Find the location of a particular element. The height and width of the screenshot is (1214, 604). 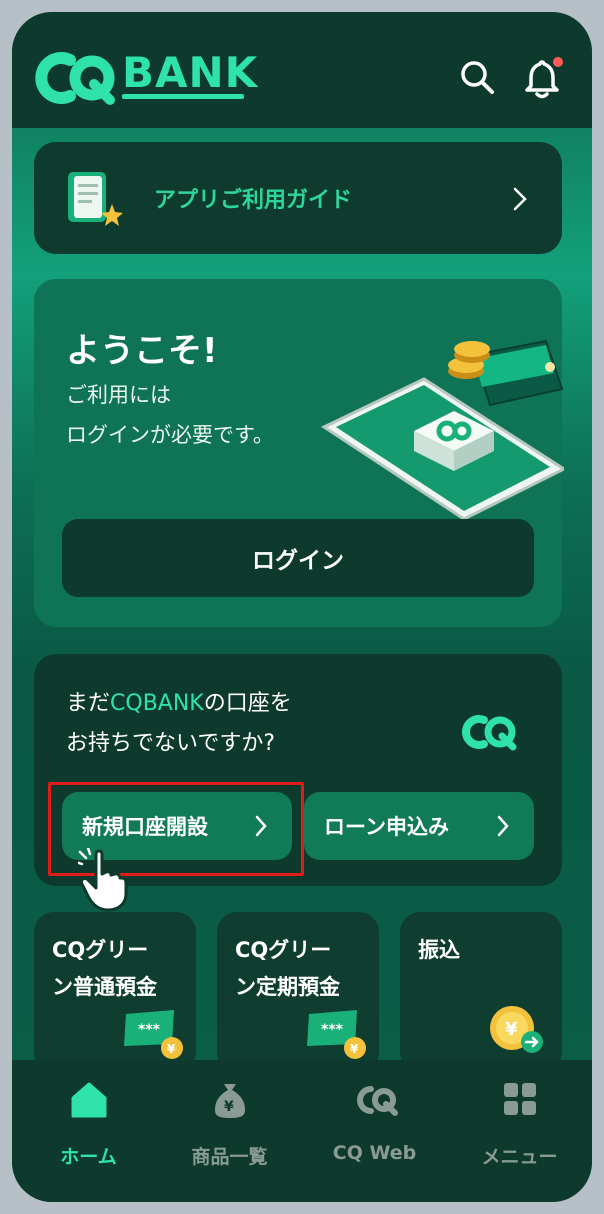

nav-products: ¥ 商品一覧 is located at coordinates (229, 1131).